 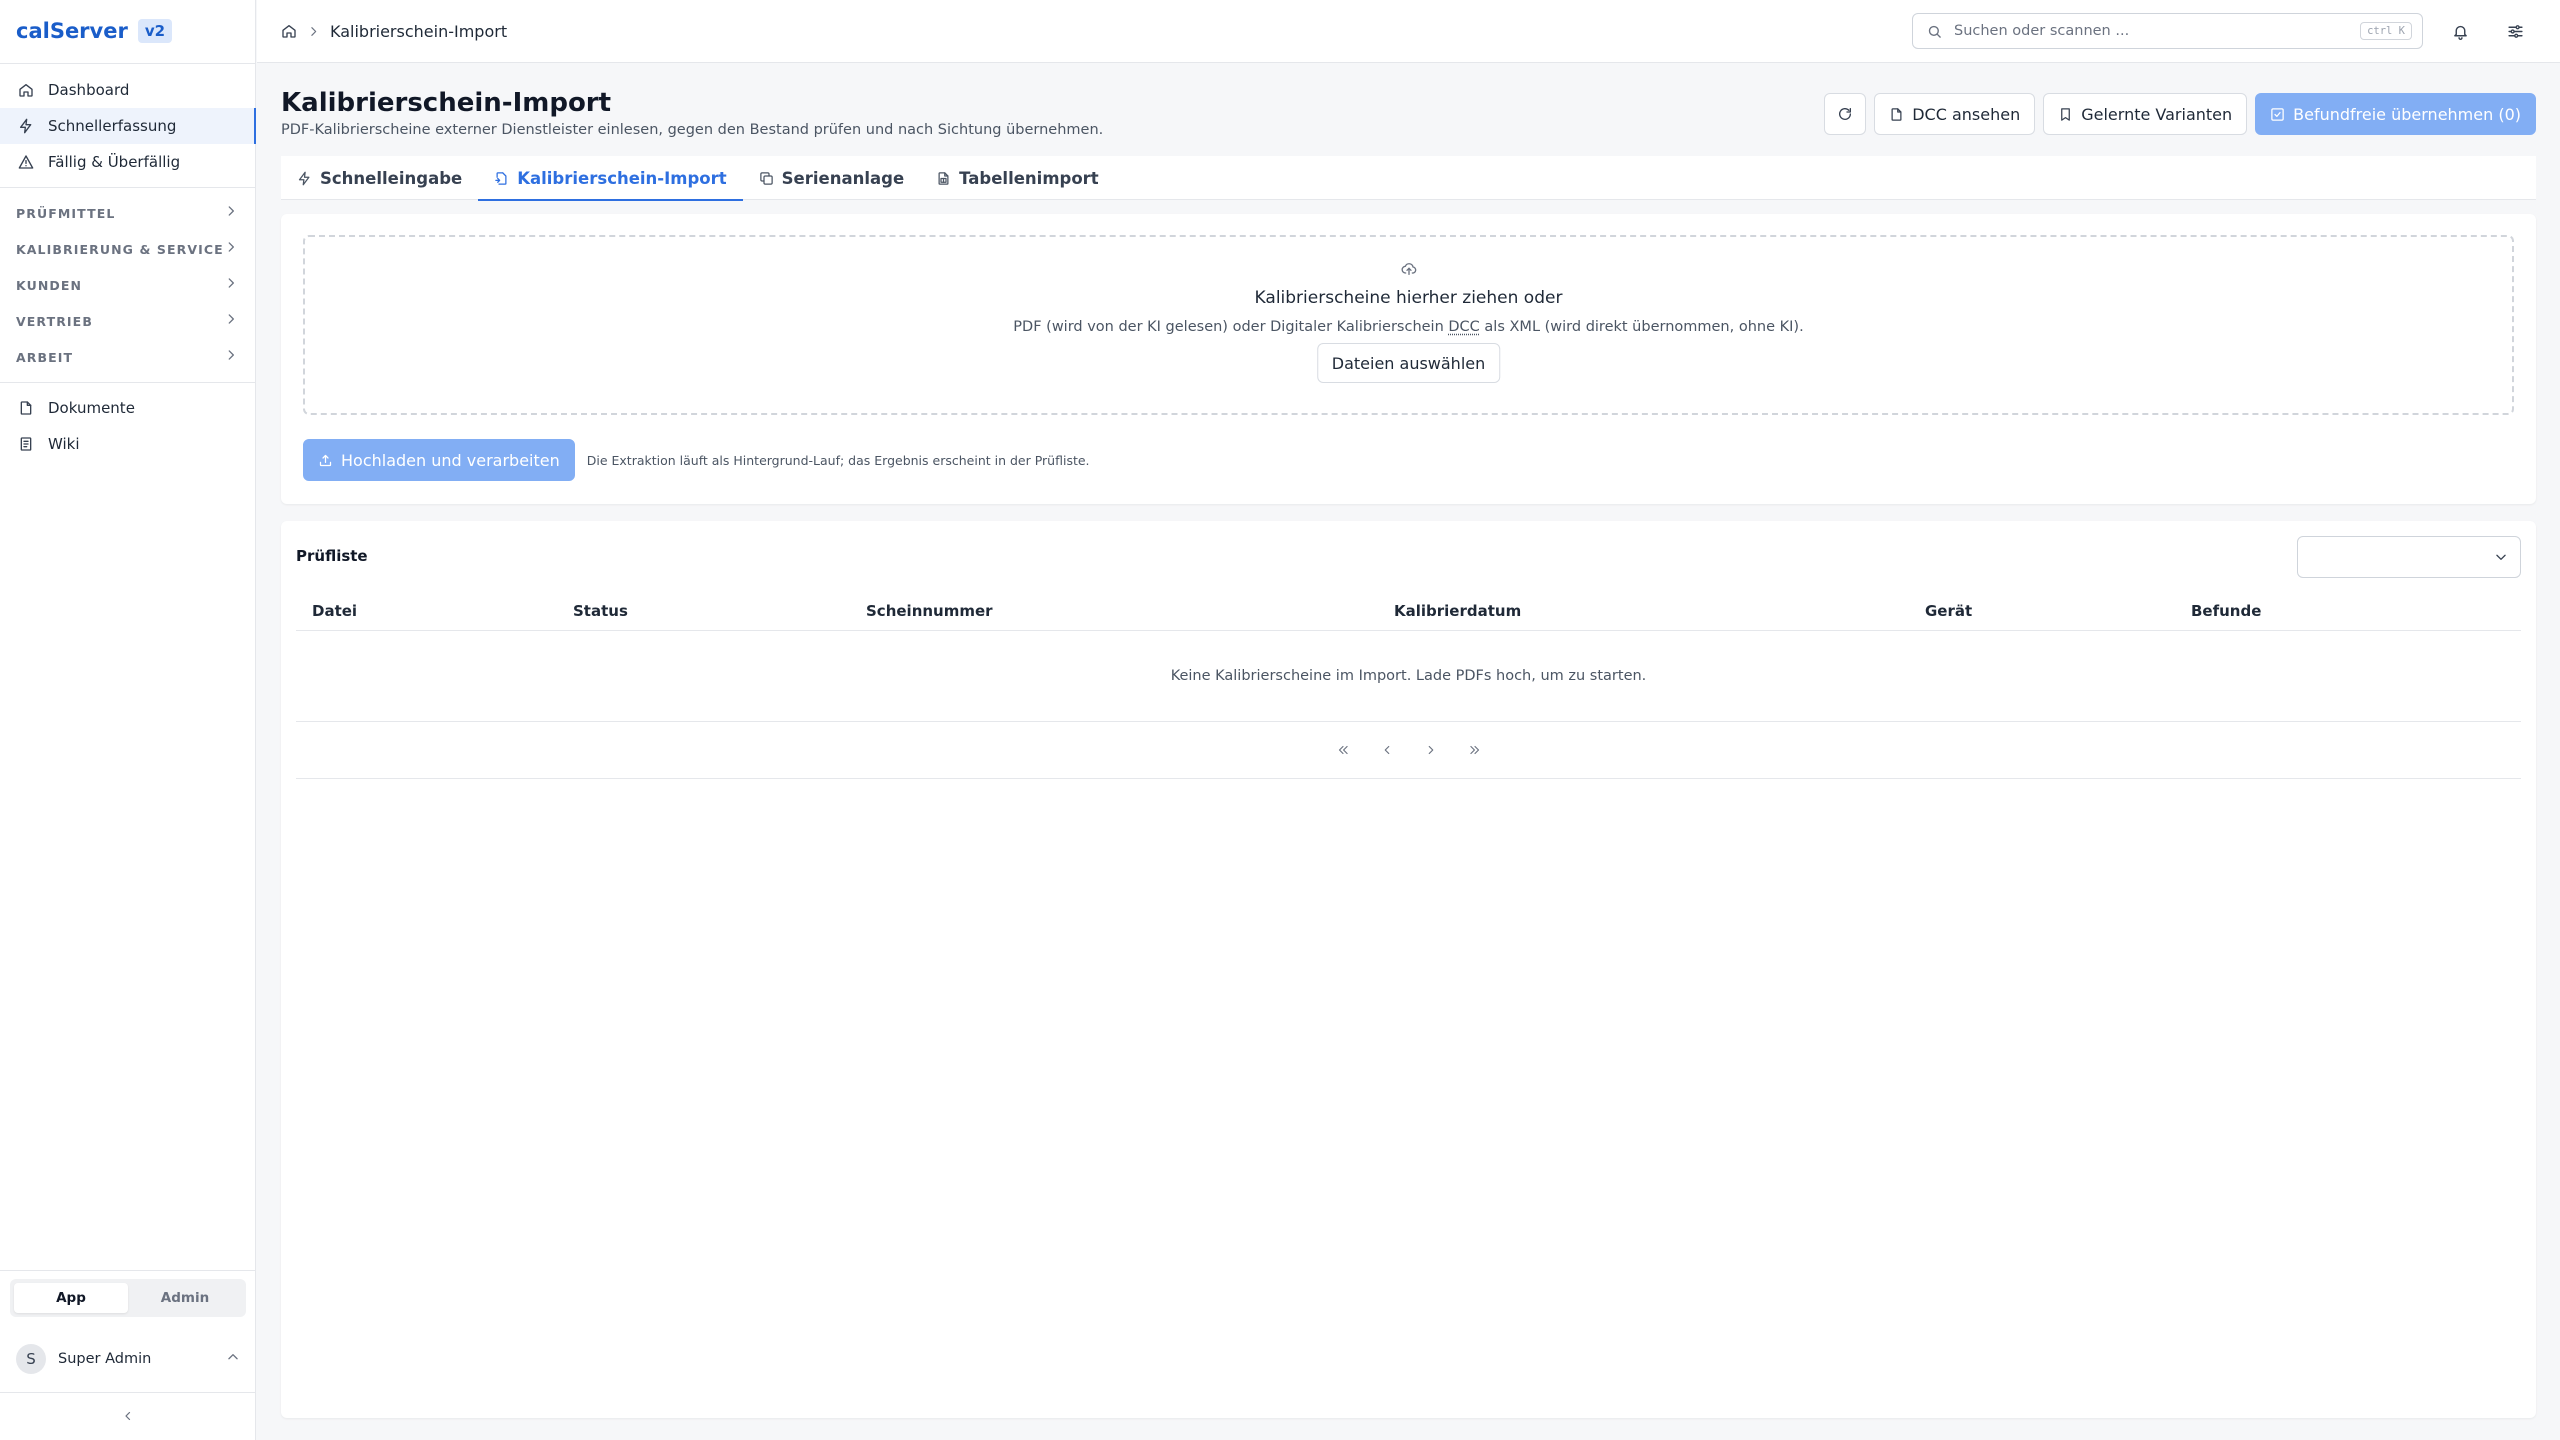 What do you see at coordinates (1408, 298) in the screenshot?
I see `dropzone-title: Kalibrierscheine hierher ziehen oder` at bounding box center [1408, 298].